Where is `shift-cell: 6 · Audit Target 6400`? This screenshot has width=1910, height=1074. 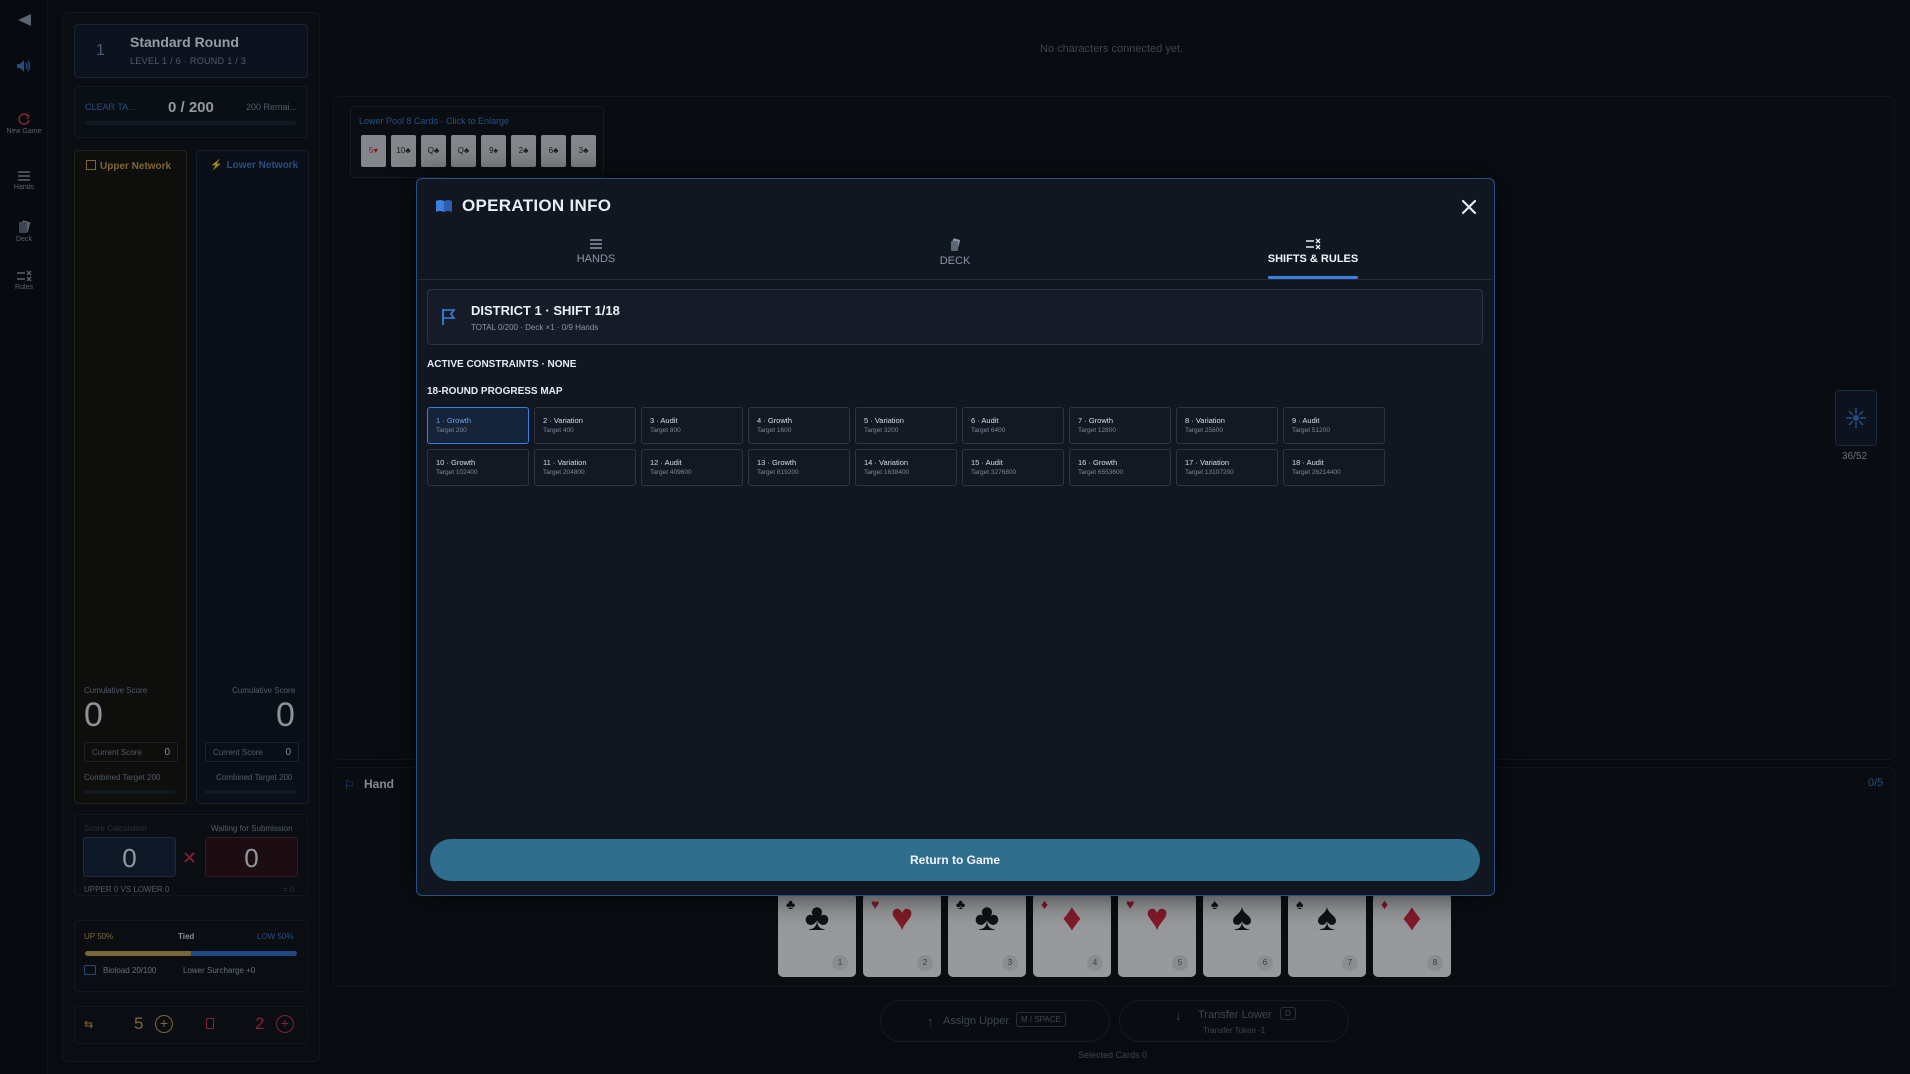 shift-cell: 6 · Audit Target 6400 is located at coordinates (1013, 425).